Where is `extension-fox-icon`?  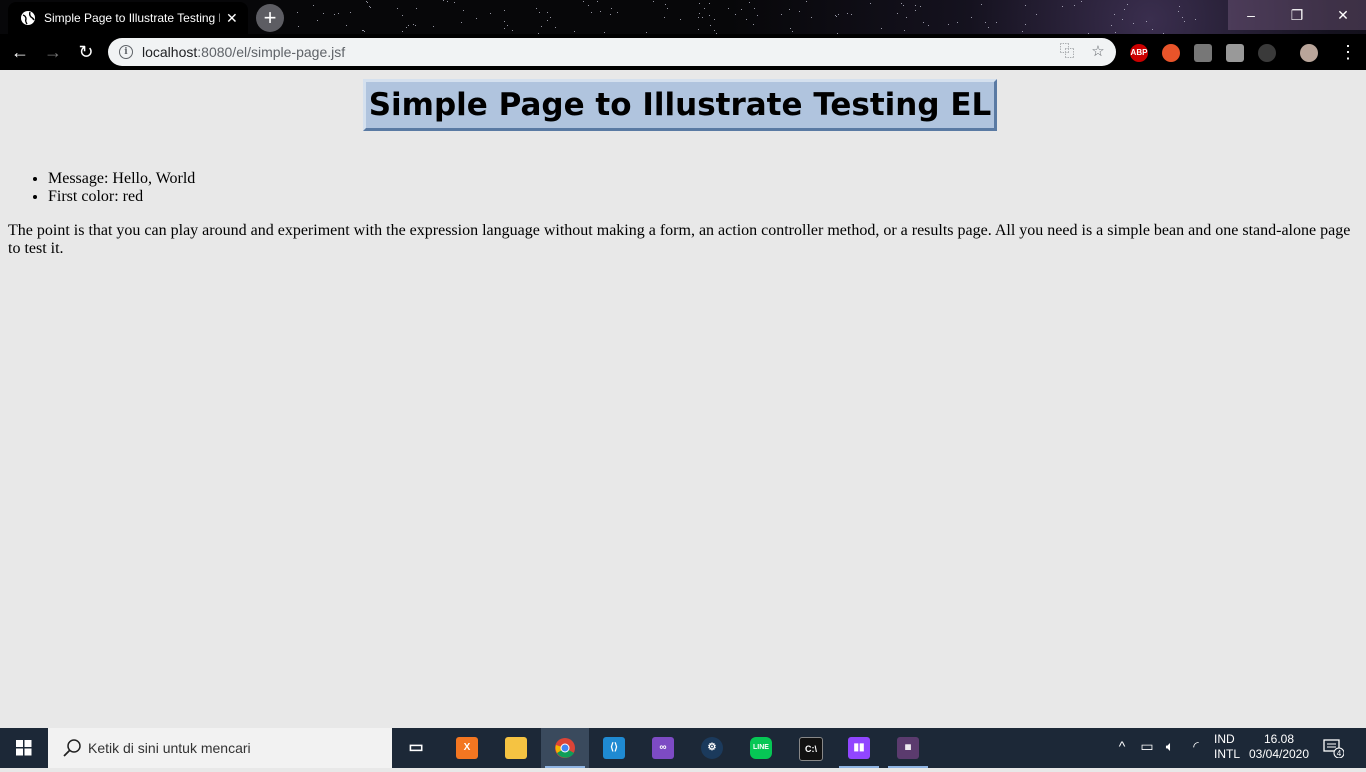 extension-fox-icon is located at coordinates (1171, 53).